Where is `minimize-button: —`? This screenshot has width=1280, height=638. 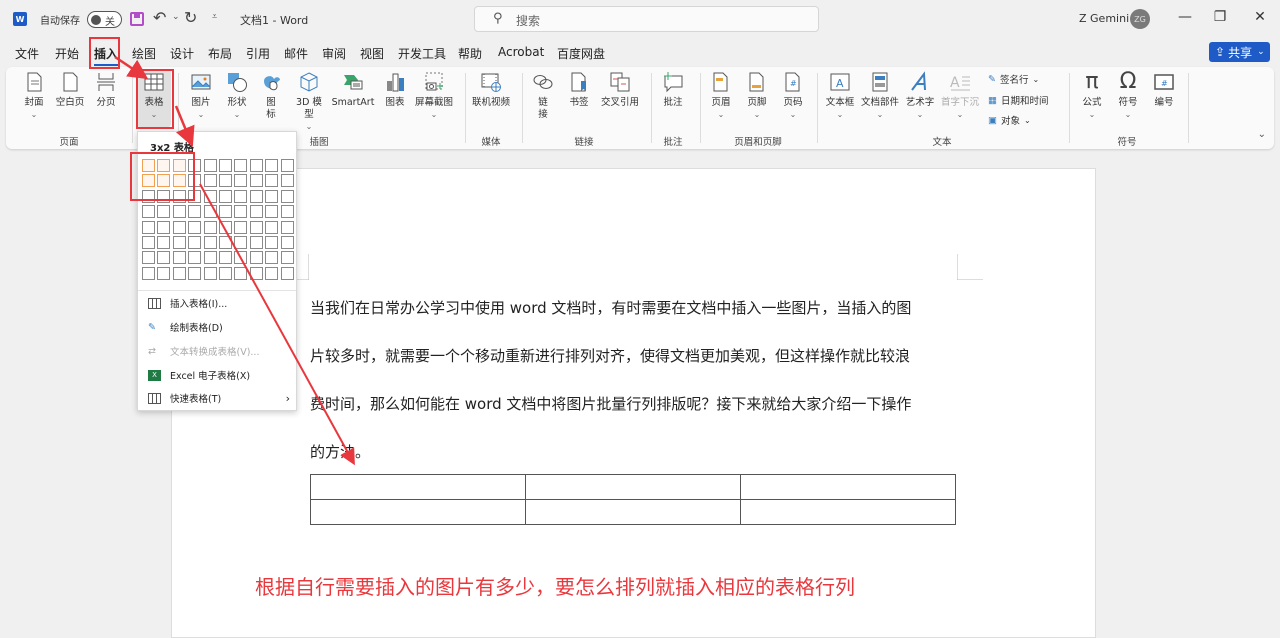 minimize-button: — is located at coordinates (1185, 17).